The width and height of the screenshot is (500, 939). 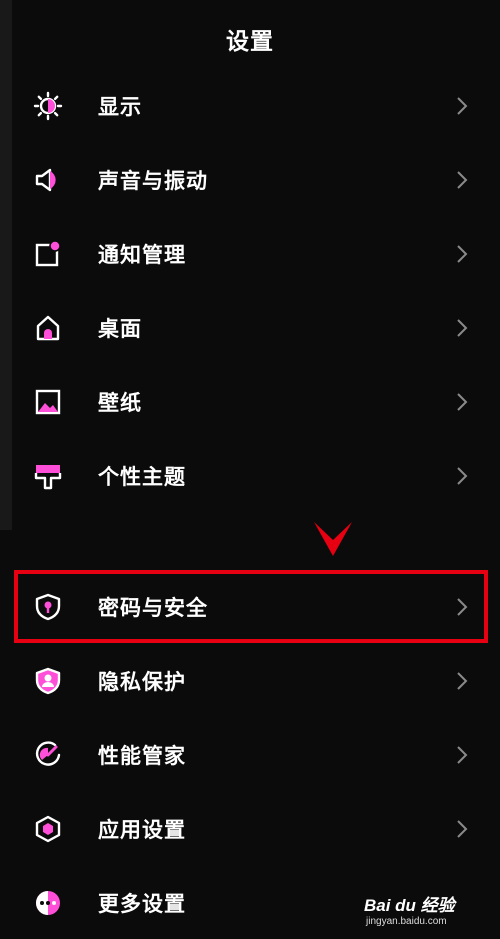 What do you see at coordinates (250, 328) in the screenshot?
I see `settings-item-desktop: 桌面` at bounding box center [250, 328].